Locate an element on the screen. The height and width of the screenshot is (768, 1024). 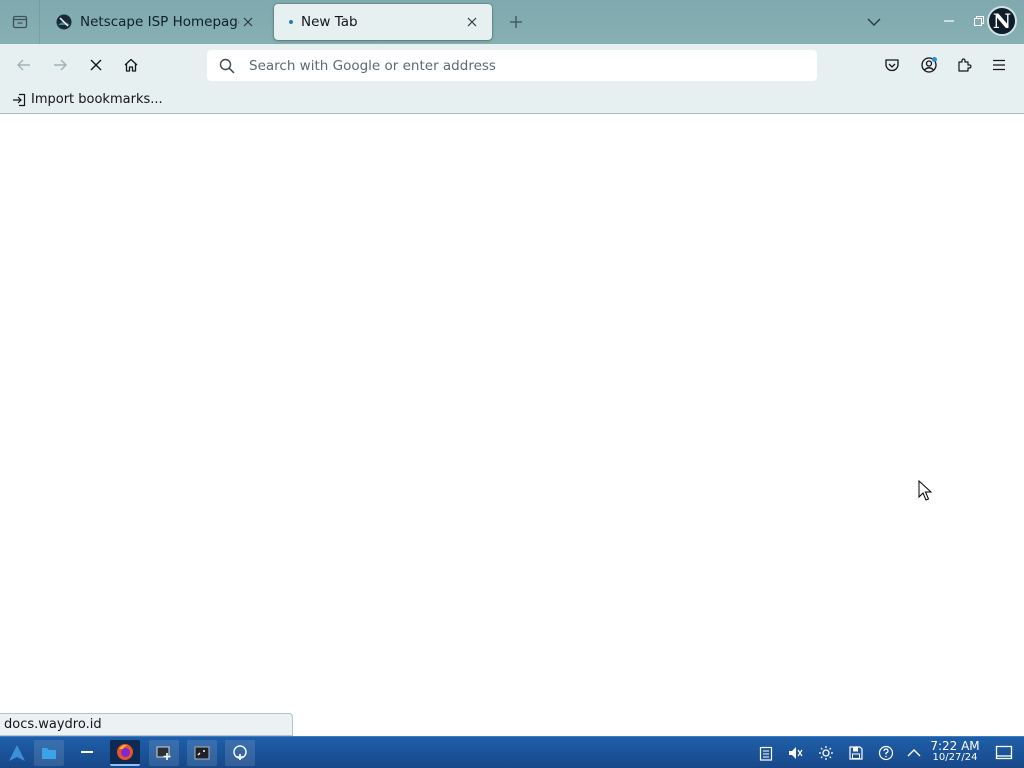
close-icon is located at coordinates (96, 65).